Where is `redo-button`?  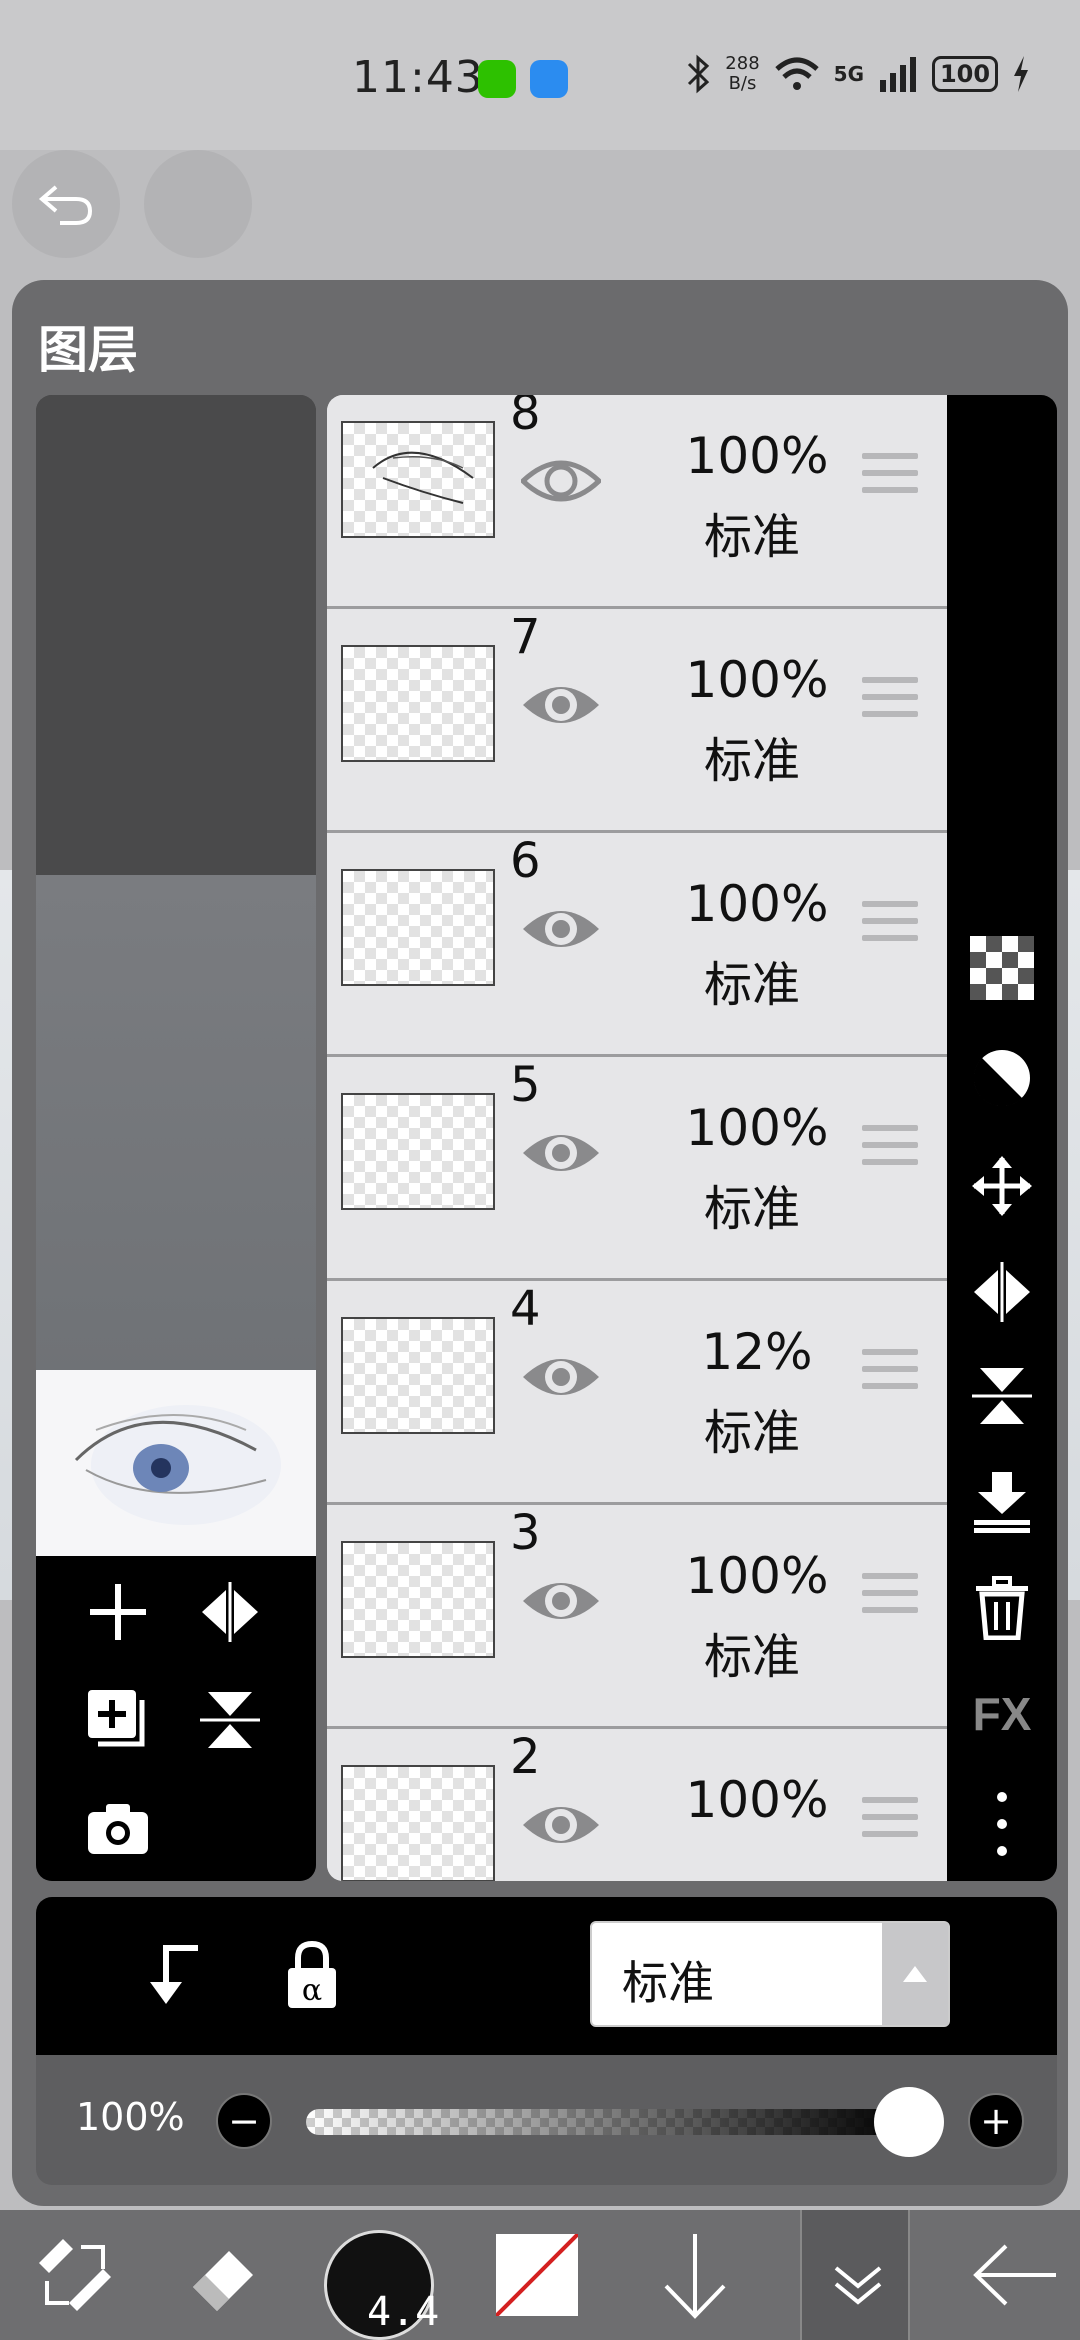
redo-button is located at coordinates (198, 204).